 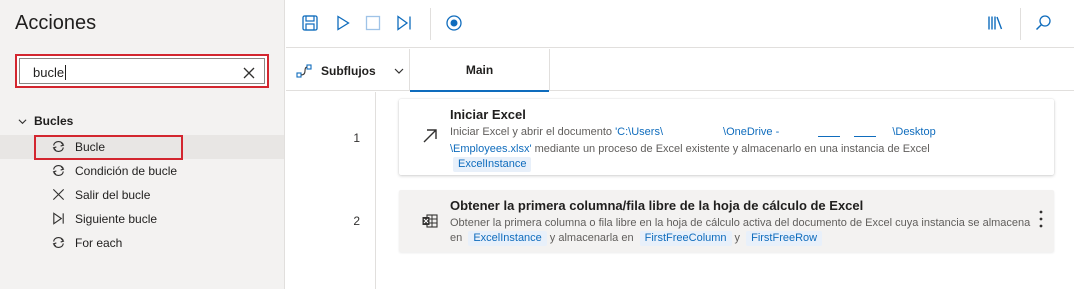 What do you see at coordinates (1041, 219) in the screenshot?
I see `more-options-icon` at bounding box center [1041, 219].